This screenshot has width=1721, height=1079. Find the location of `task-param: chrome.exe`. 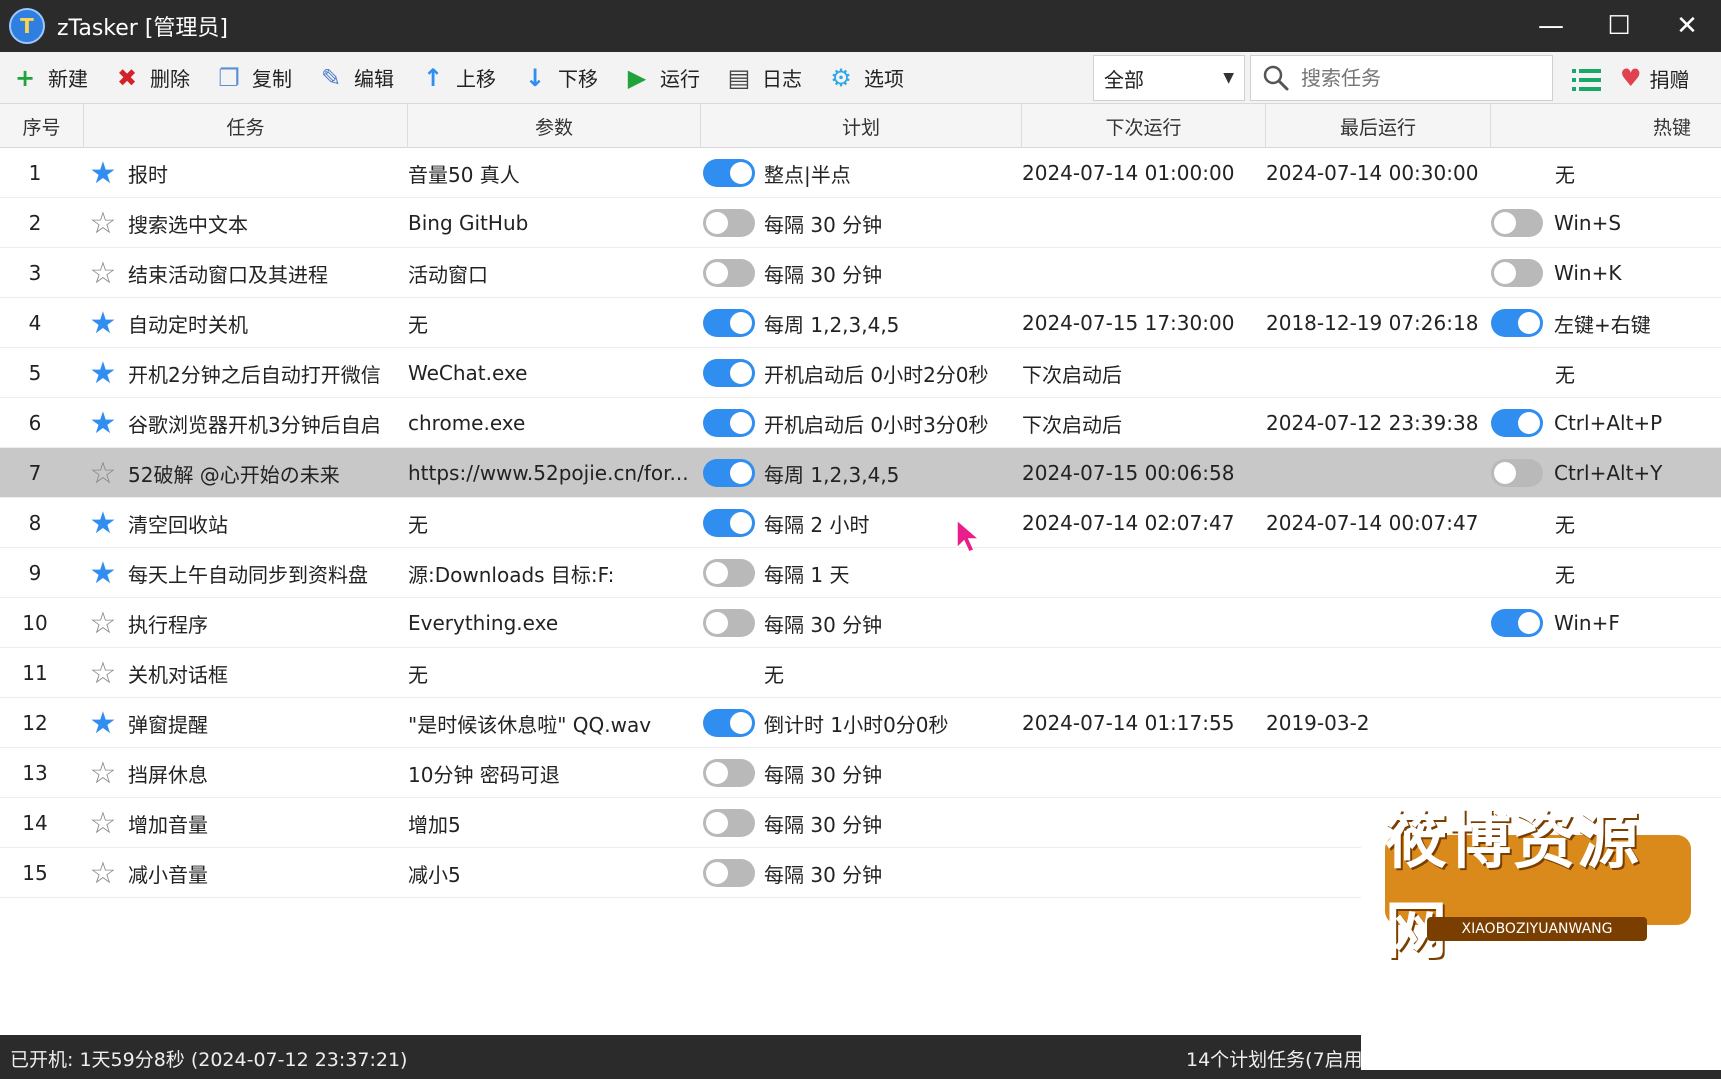

task-param: chrome.exe is located at coordinates (467, 423).